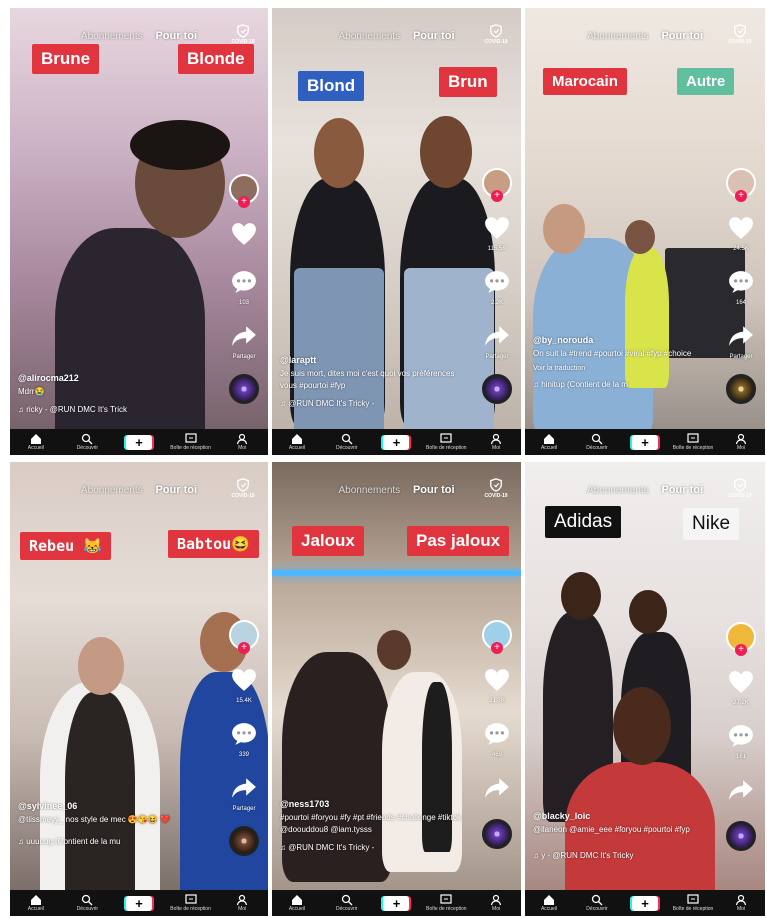 The height and width of the screenshot is (918, 767). Describe the element at coordinates (623, 385) in the screenshot. I see `music-track: ♫ hinitup (Contient de la m` at that location.